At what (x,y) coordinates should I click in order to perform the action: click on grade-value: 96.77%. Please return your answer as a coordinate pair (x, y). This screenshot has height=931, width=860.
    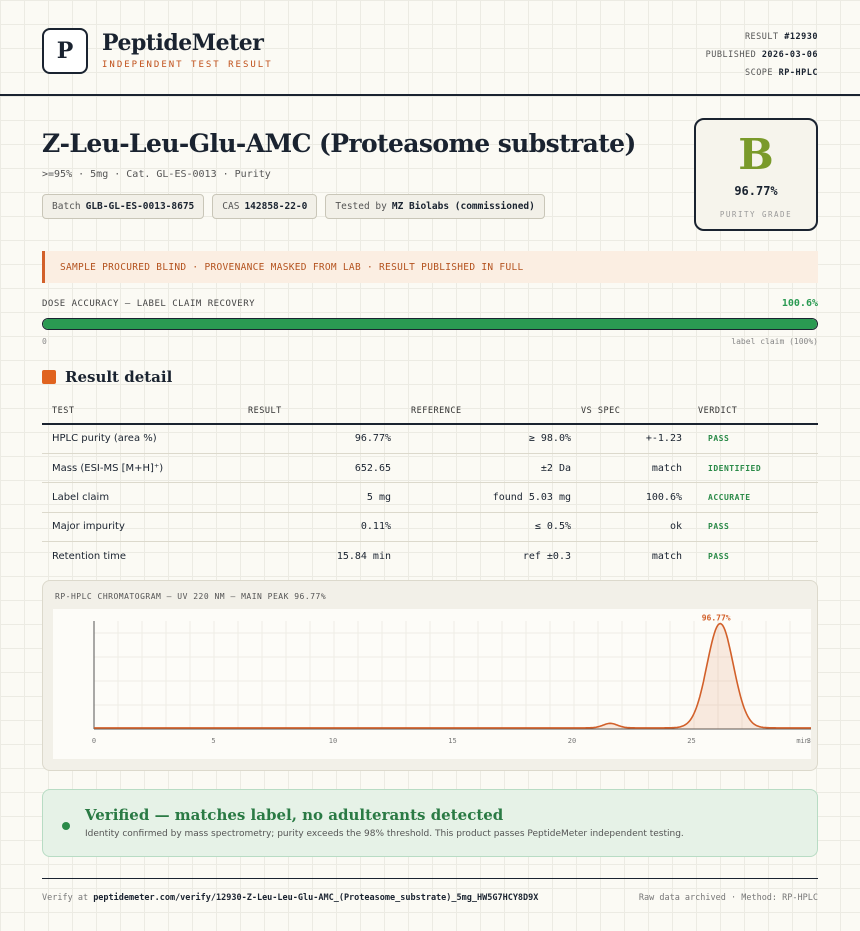
    Looking at the image, I should click on (756, 191).